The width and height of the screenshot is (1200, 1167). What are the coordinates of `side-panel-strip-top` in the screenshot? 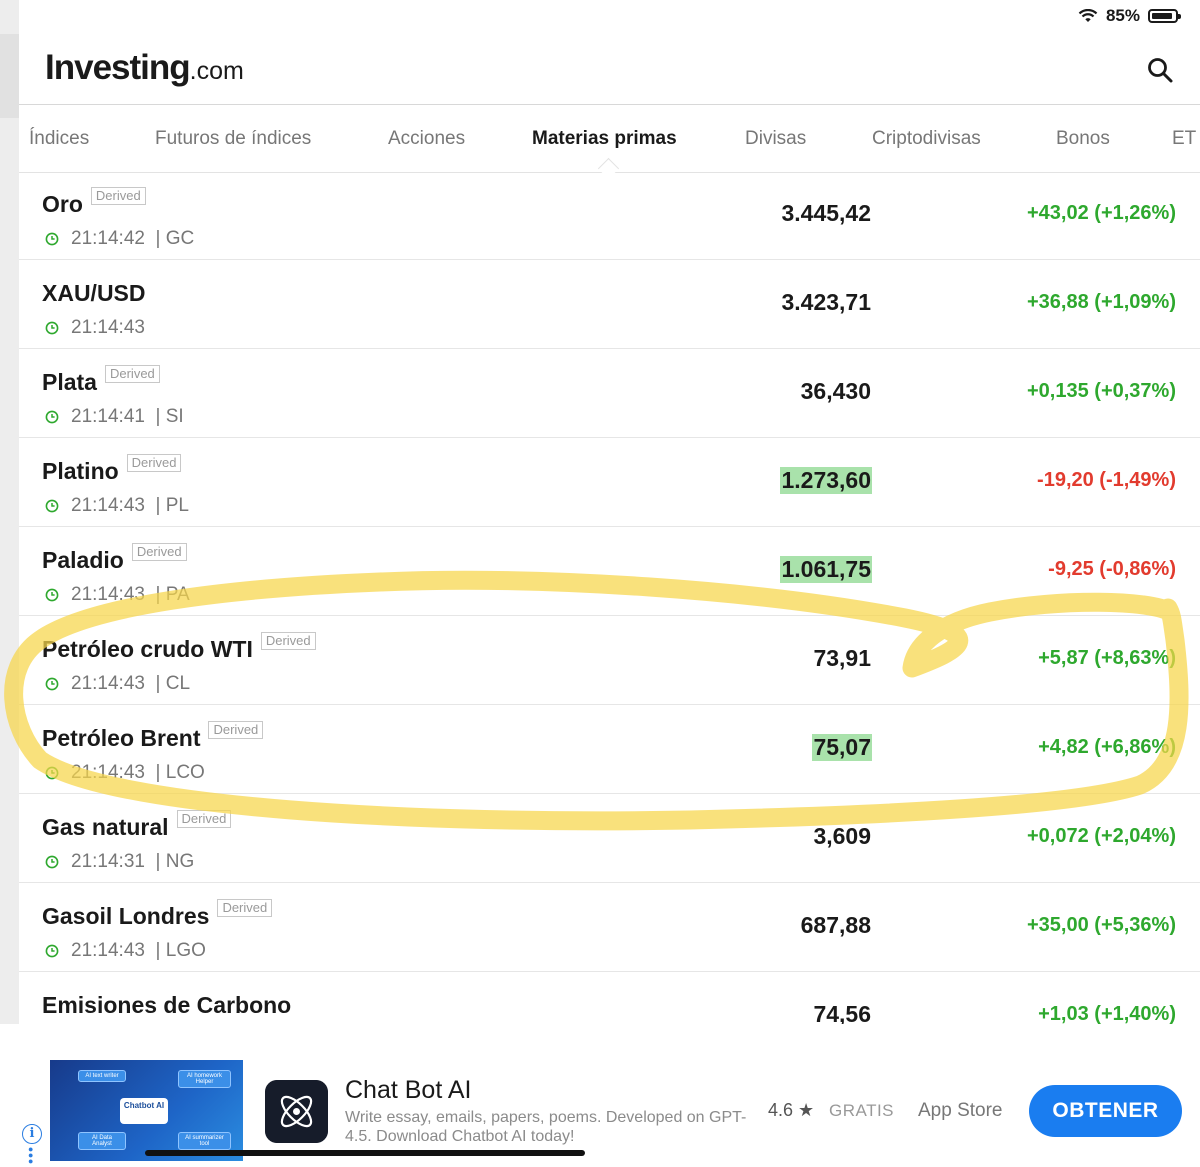 It's located at (9, 76).